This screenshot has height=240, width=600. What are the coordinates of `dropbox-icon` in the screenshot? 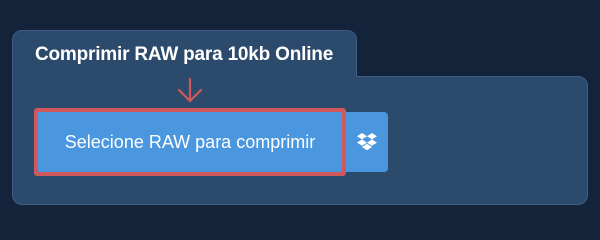 It's located at (367, 142).